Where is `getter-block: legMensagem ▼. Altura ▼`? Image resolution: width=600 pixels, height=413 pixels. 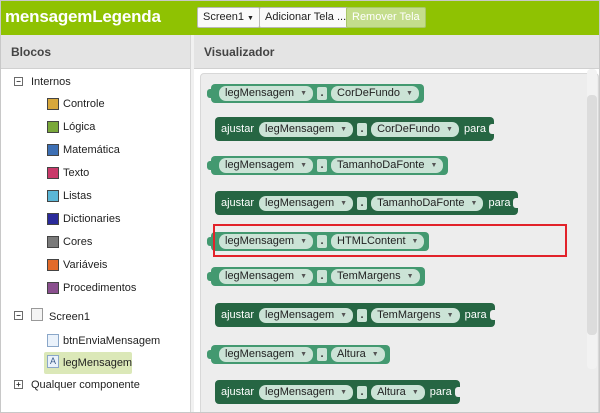
getter-block: legMensagem ▼. Altura ▼ is located at coordinates (298, 354).